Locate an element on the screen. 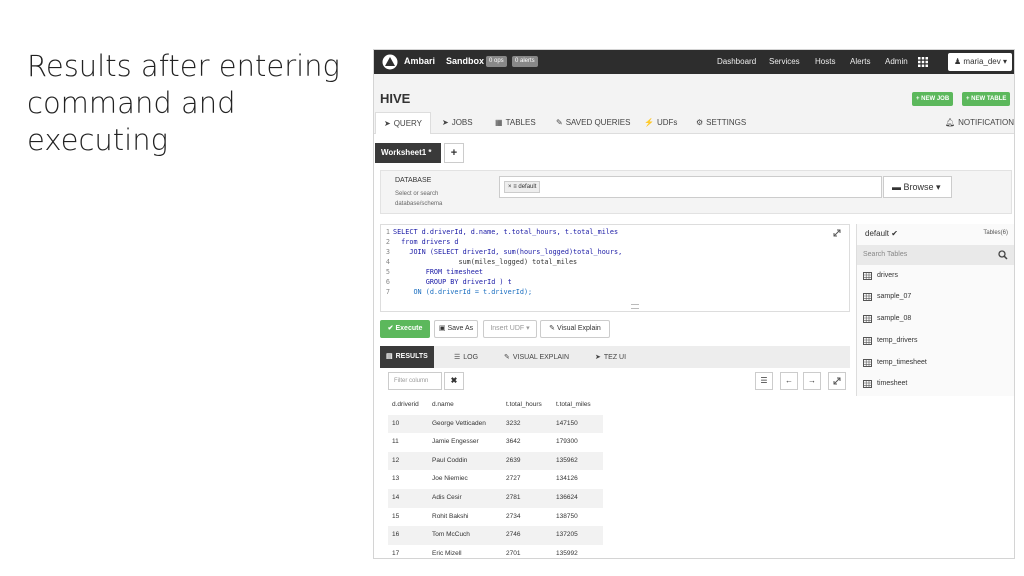 The height and width of the screenshot is (576, 1024). user-menu: ♟ maria_dev ▾ is located at coordinates (980, 62).